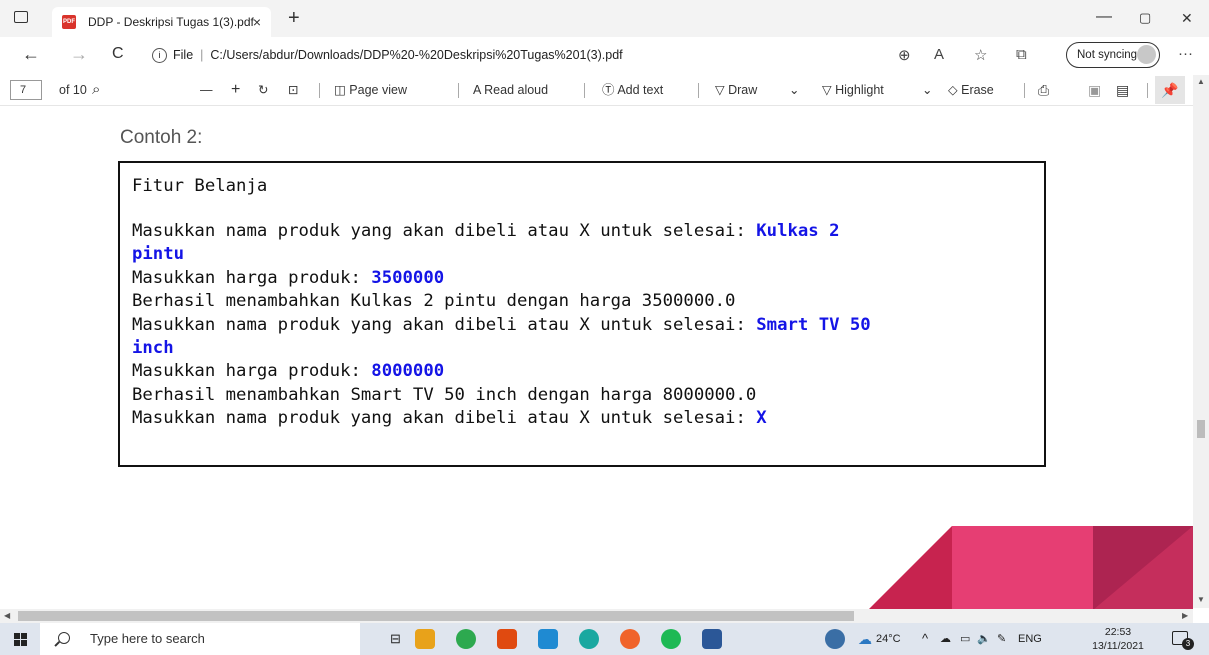  What do you see at coordinates (1021, 54) in the screenshot?
I see `collections-icon: ⧉` at bounding box center [1021, 54].